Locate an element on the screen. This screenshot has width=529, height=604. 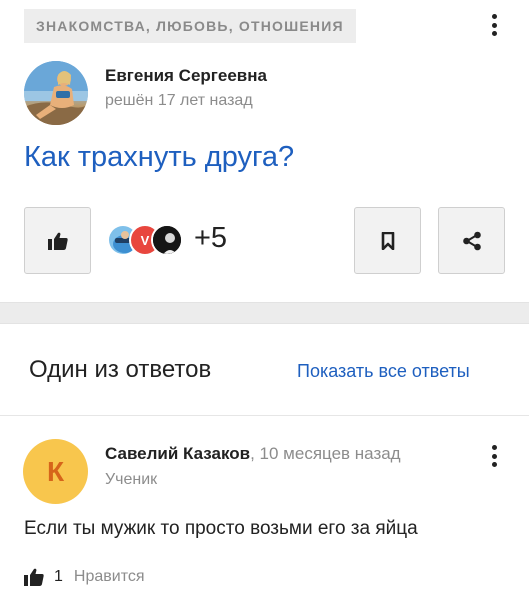
question-menu-icon is located at coordinates (494, 25).